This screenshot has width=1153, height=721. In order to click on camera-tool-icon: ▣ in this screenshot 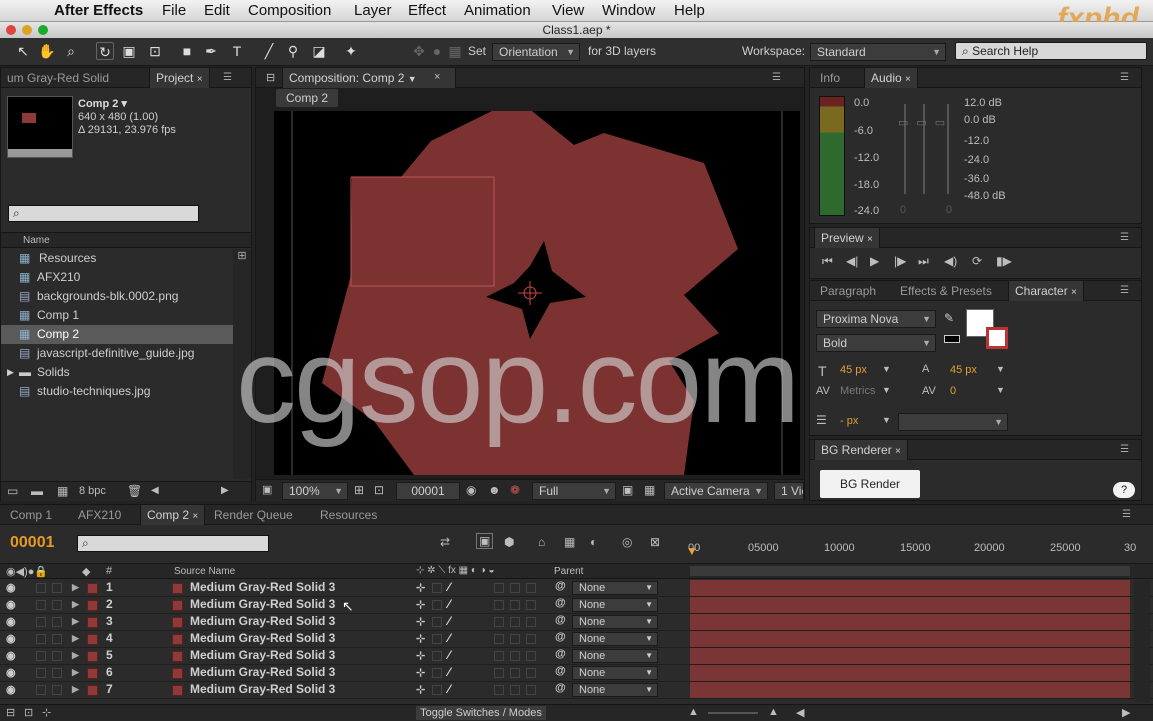, I will do `click(129, 51)`.